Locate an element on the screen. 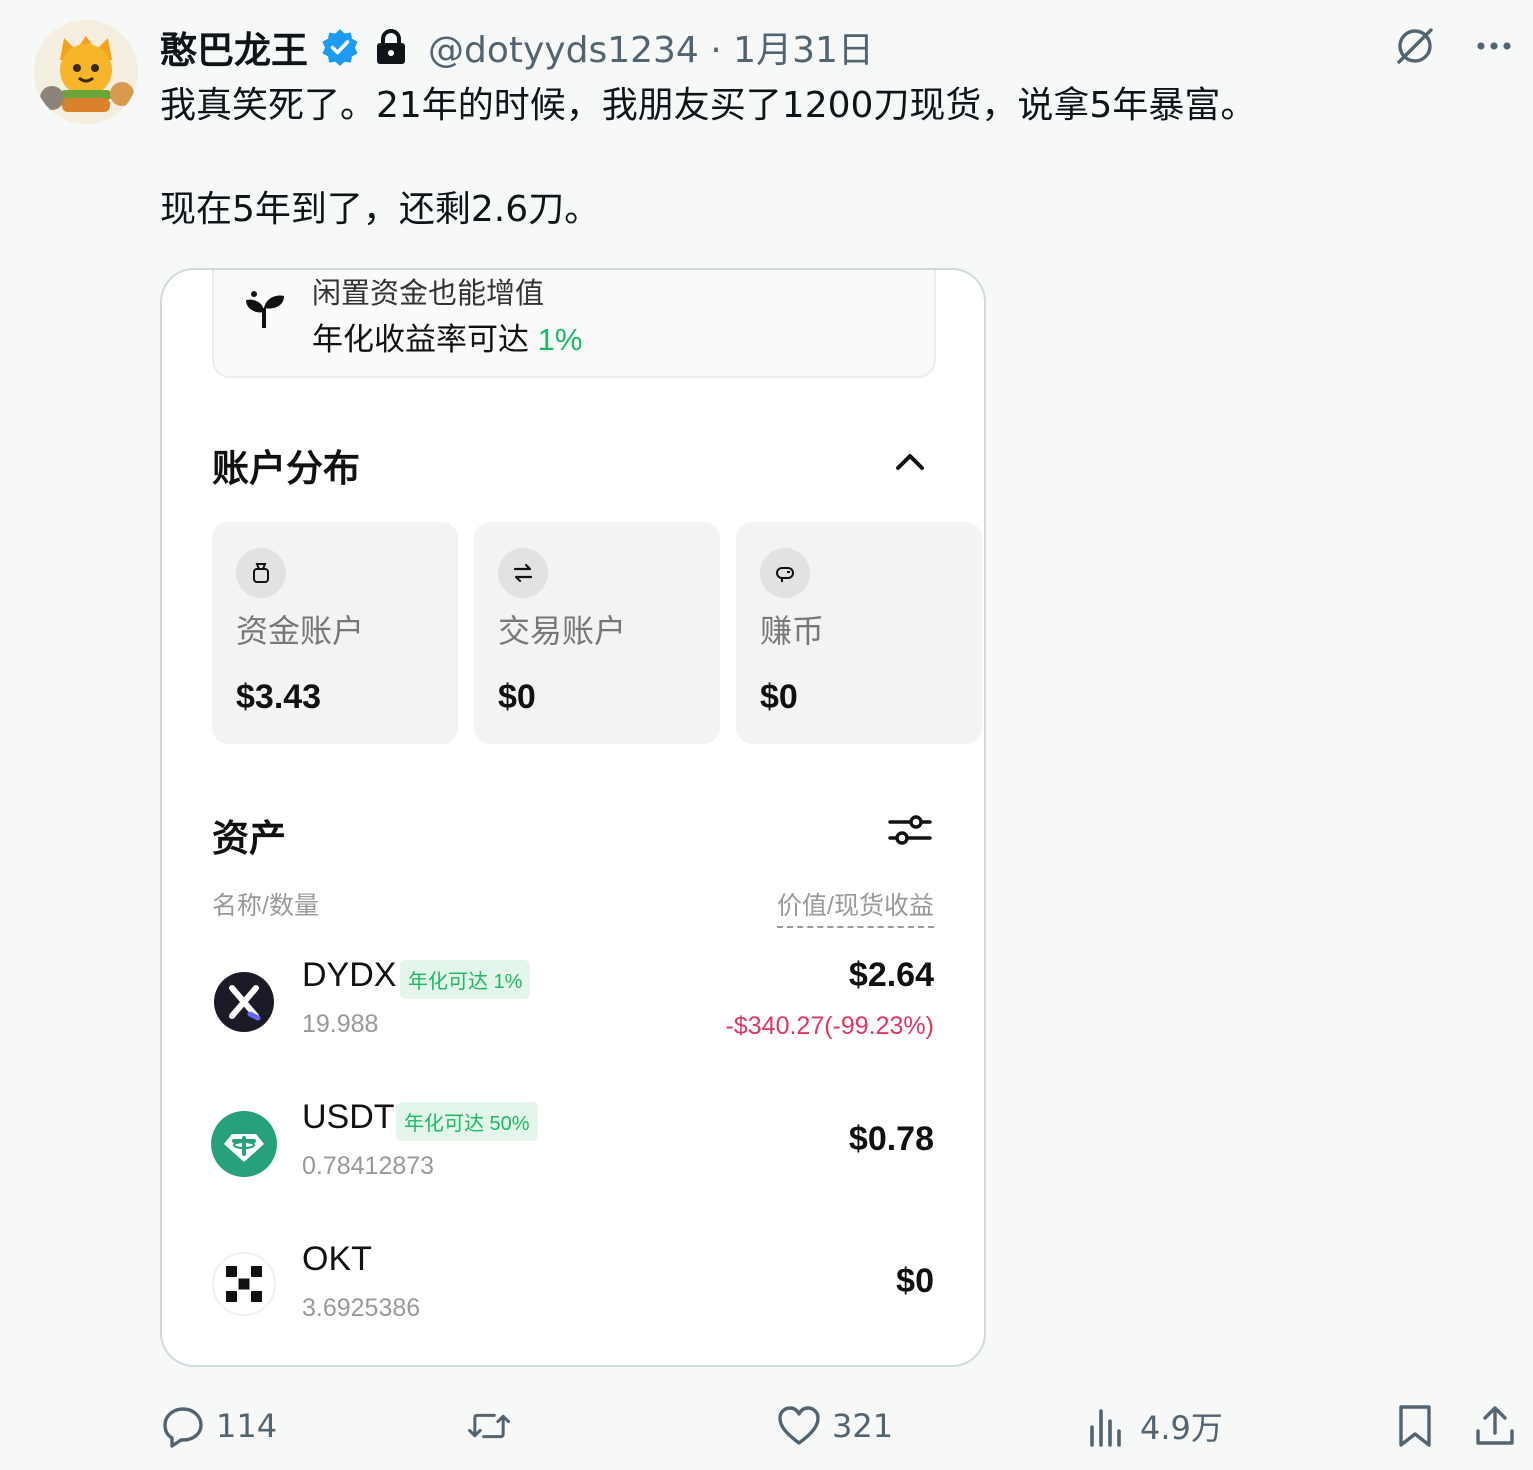 This screenshot has width=1533, height=1470. okt-logo-icon is located at coordinates (244, 1284).